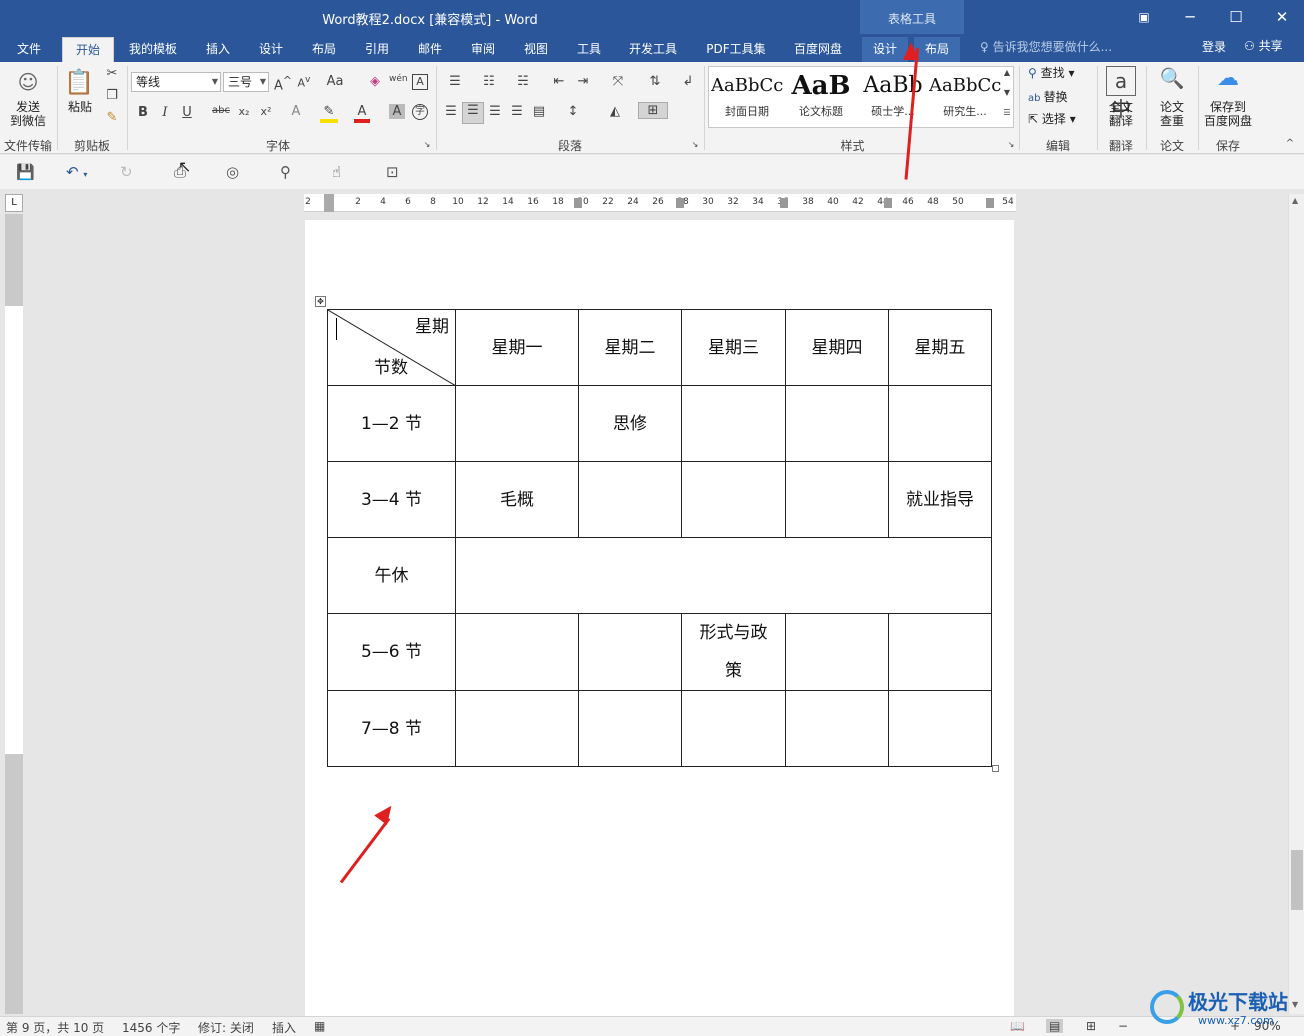 Image resolution: width=1304 pixels, height=1036 pixels. Describe the element at coordinates (821, 97) in the screenshot. I see `style-paper-title: AaB 论文标题` at that location.